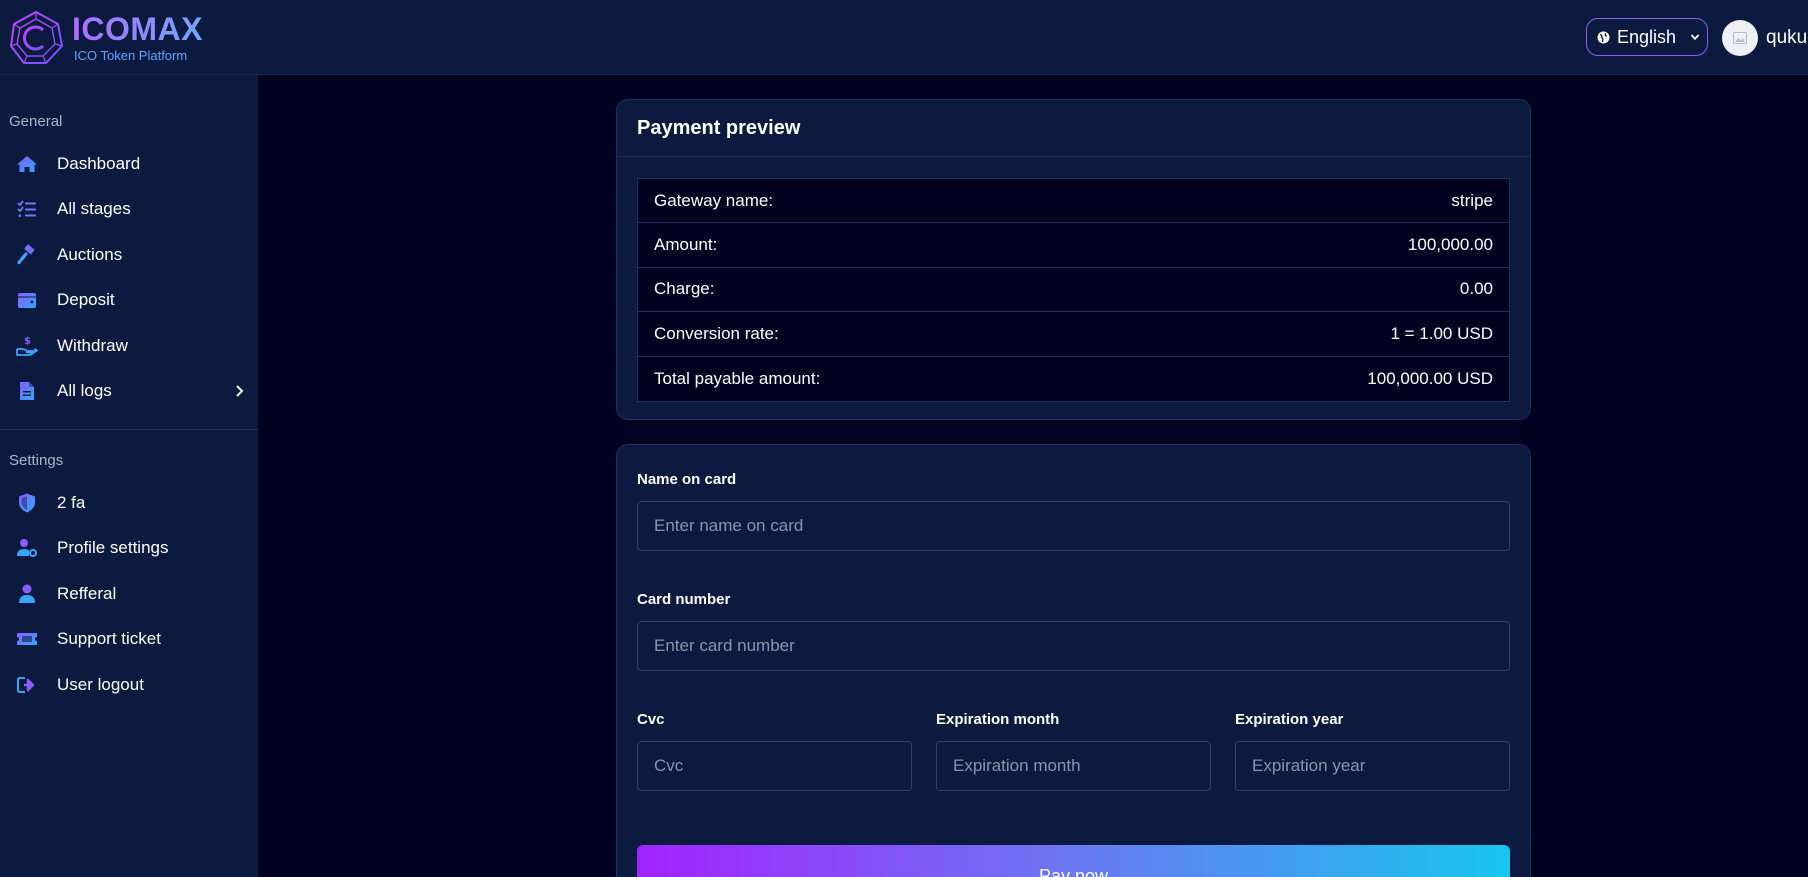 This screenshot has height=877, width=1808. I want to click on shield-icon, so click(27, 503).